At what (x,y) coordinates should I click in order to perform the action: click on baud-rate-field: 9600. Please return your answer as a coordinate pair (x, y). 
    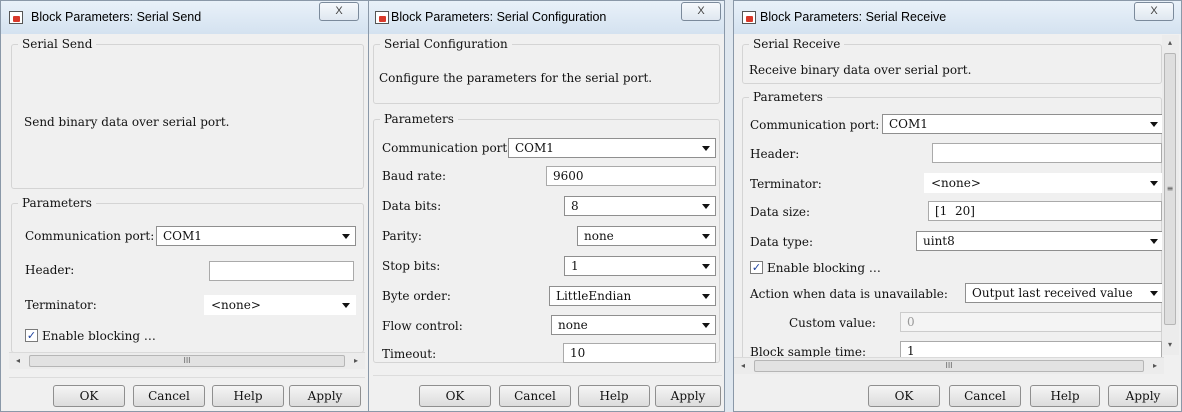
    Looking at the image, I should click on (631, 176).